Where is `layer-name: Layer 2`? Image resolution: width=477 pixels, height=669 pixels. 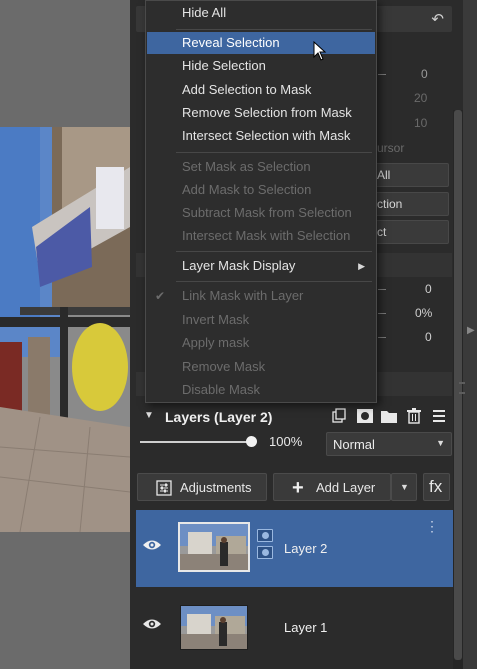
layer-name: Layer 2 is located at coordinates (306, 548).